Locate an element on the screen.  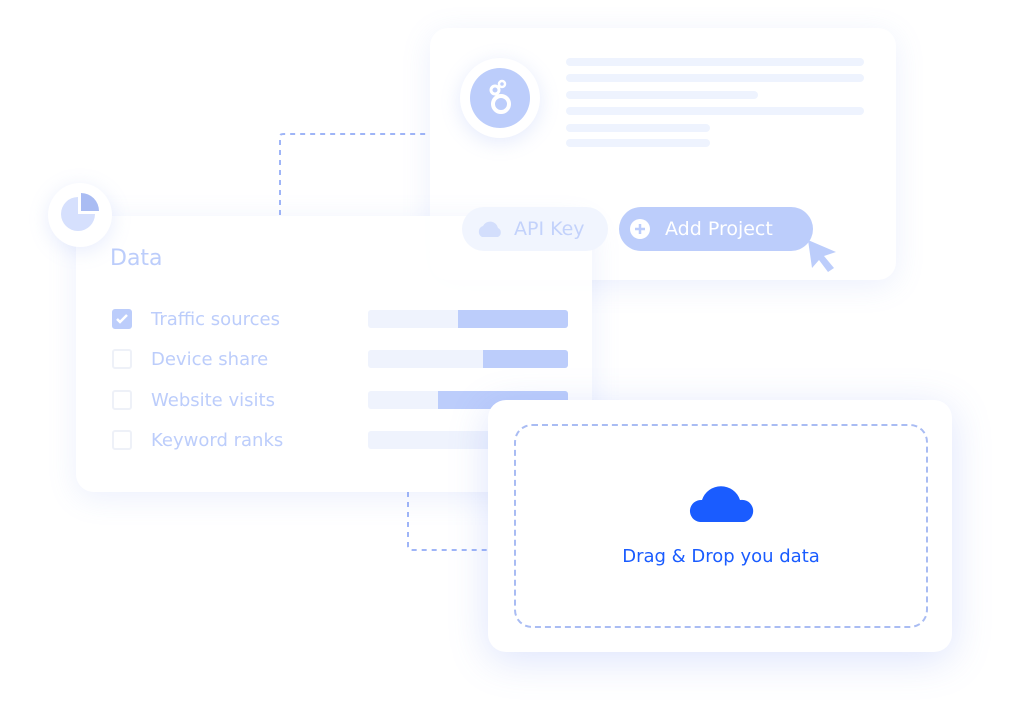
checkbox-checked is located at coordinates (122, 319).